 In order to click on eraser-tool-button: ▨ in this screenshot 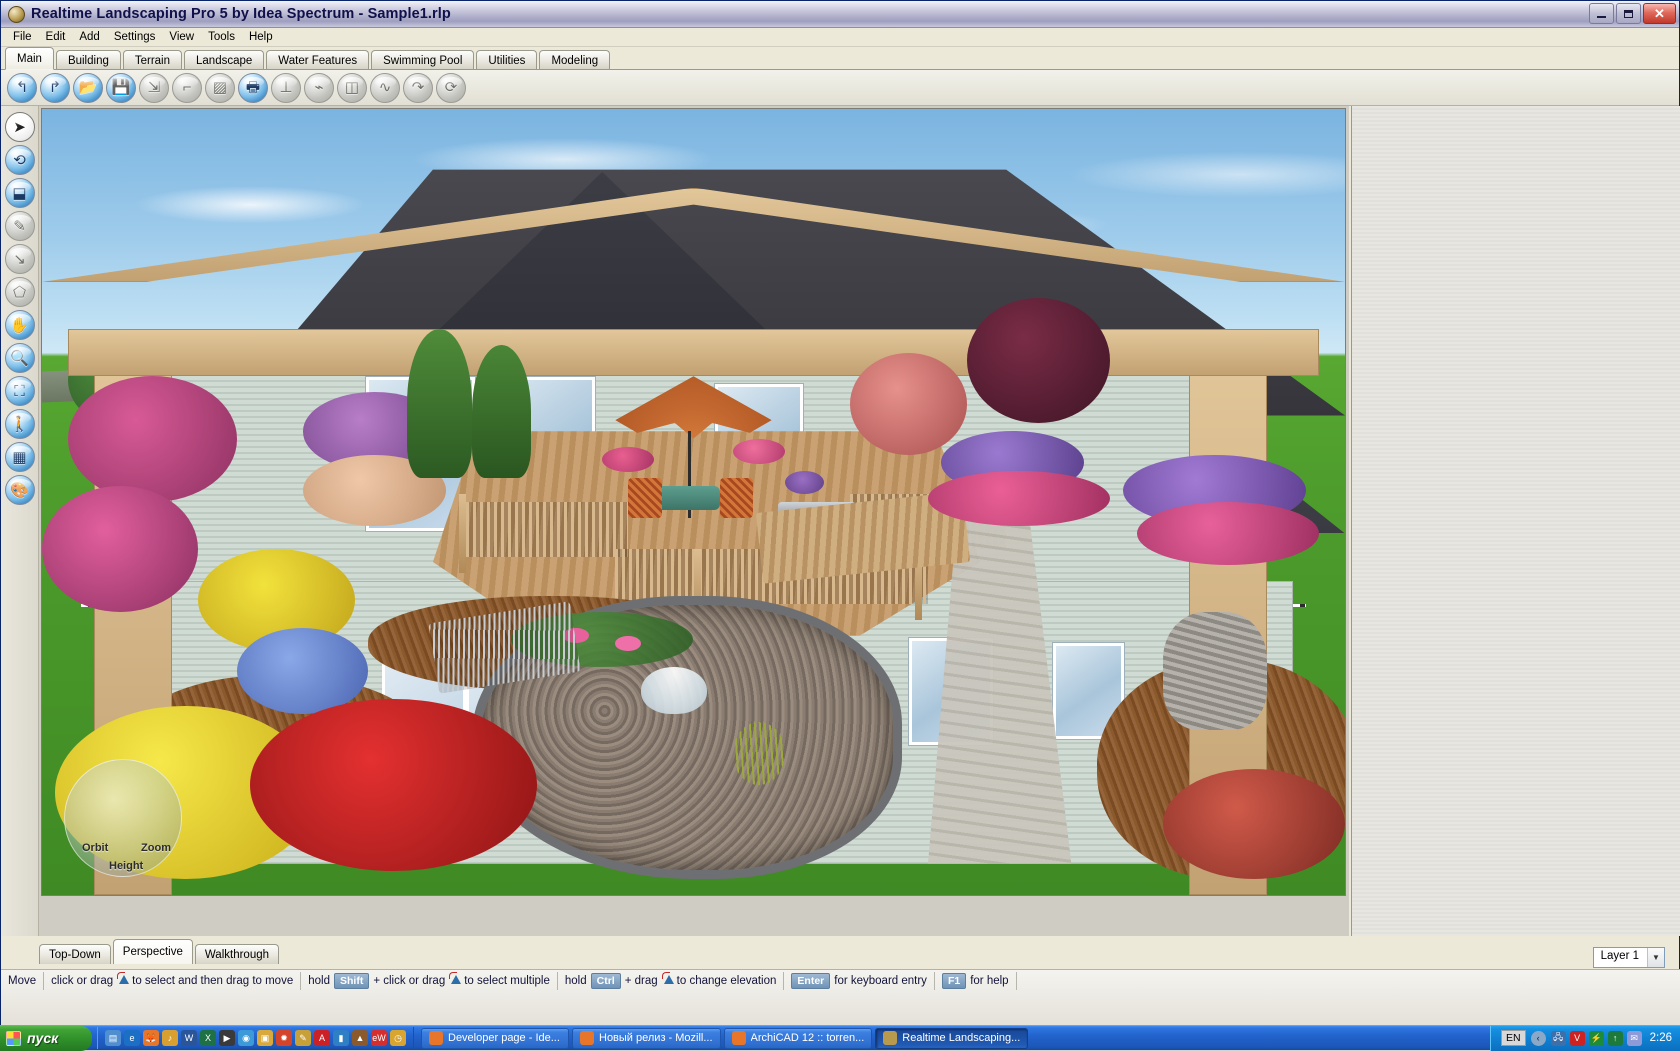, I will do `click(220, 87)`.